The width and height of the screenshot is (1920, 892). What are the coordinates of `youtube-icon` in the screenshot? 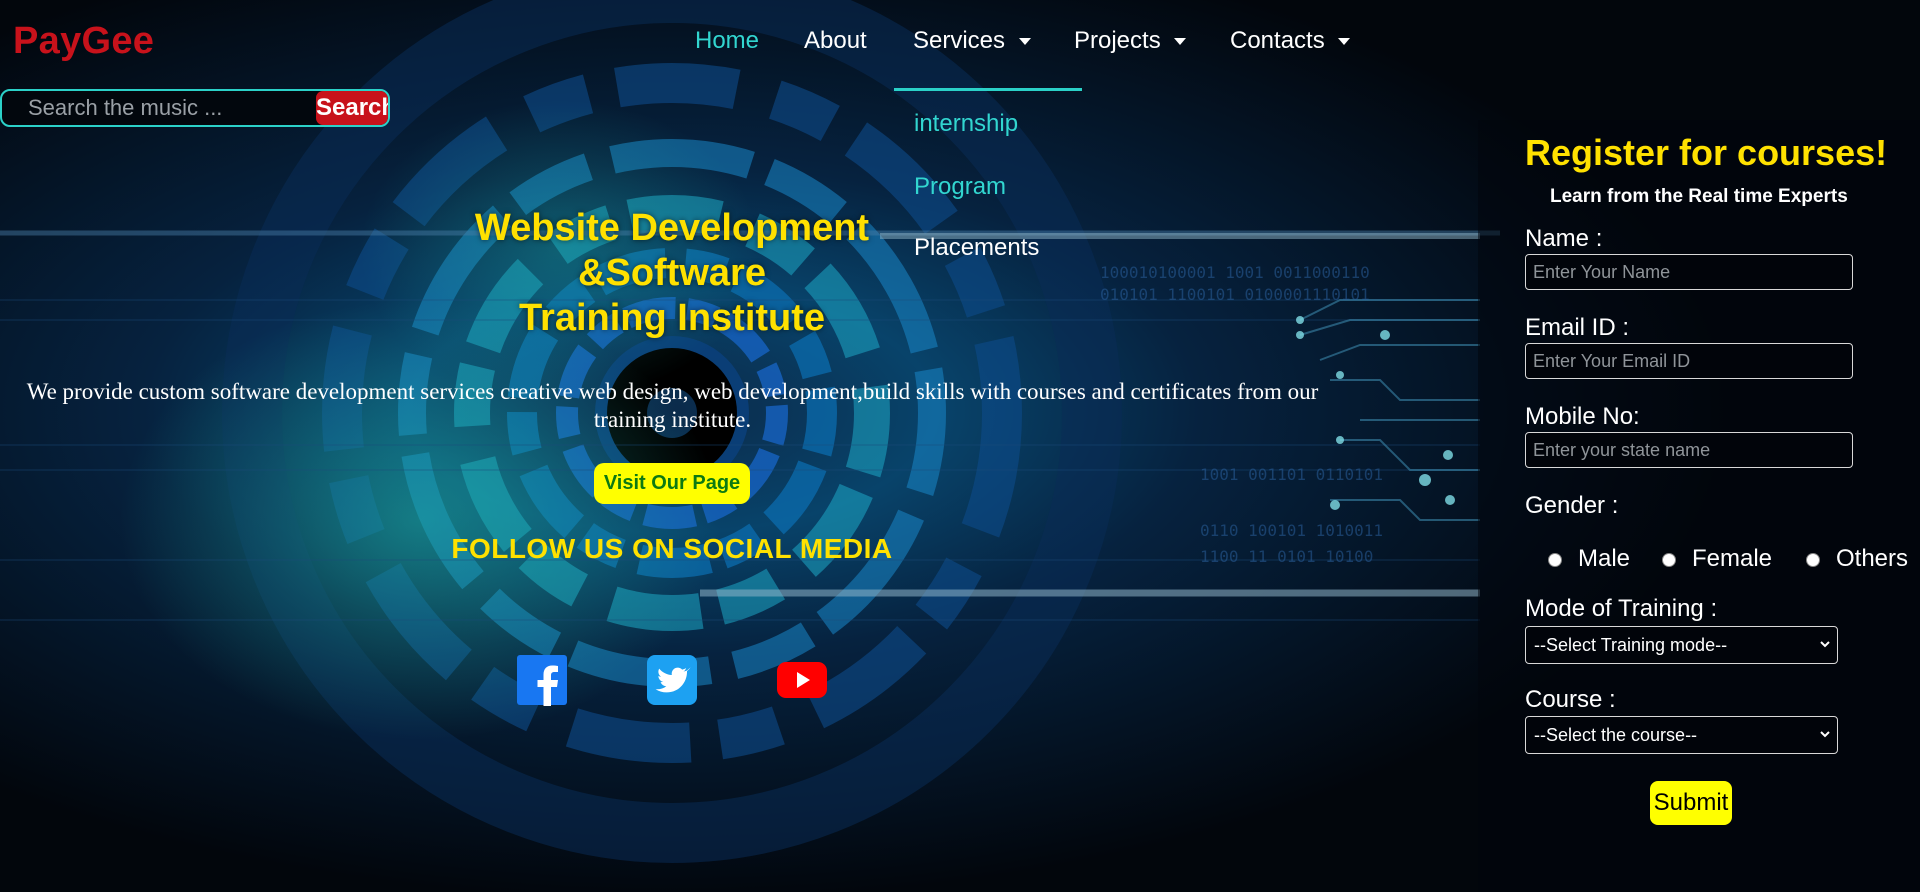 It's located at (802, 680).